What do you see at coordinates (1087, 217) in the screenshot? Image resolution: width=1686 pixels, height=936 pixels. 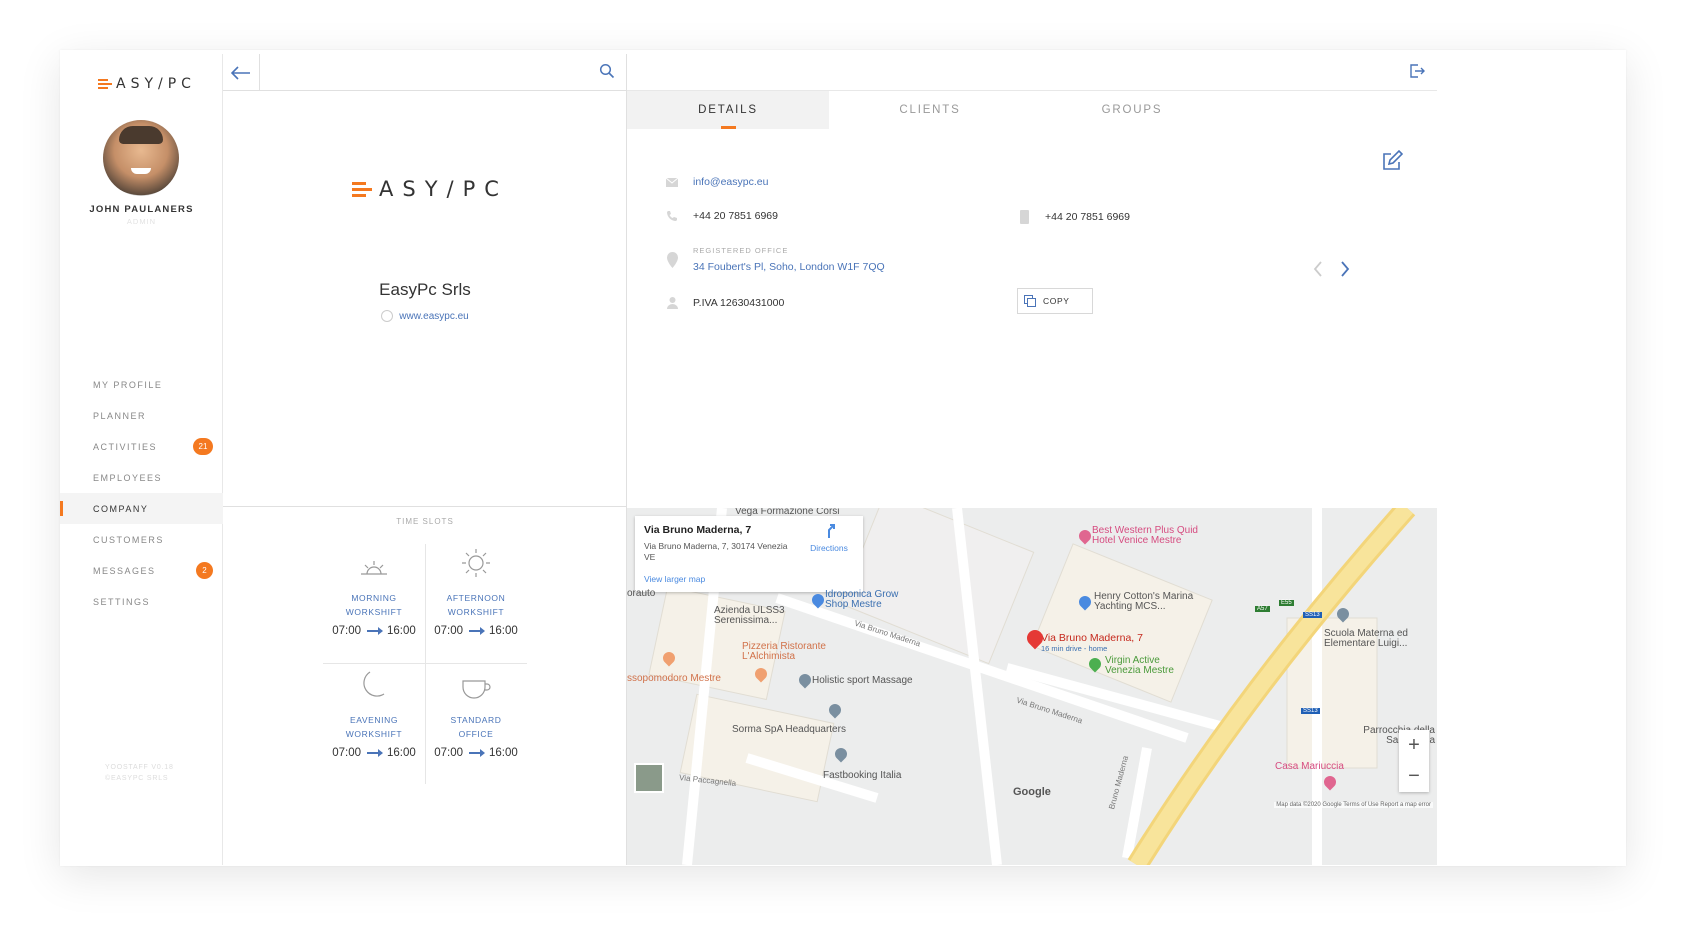 I see `mobile-value: +44 20 7851 6969` at bounding box center [1087, 217].